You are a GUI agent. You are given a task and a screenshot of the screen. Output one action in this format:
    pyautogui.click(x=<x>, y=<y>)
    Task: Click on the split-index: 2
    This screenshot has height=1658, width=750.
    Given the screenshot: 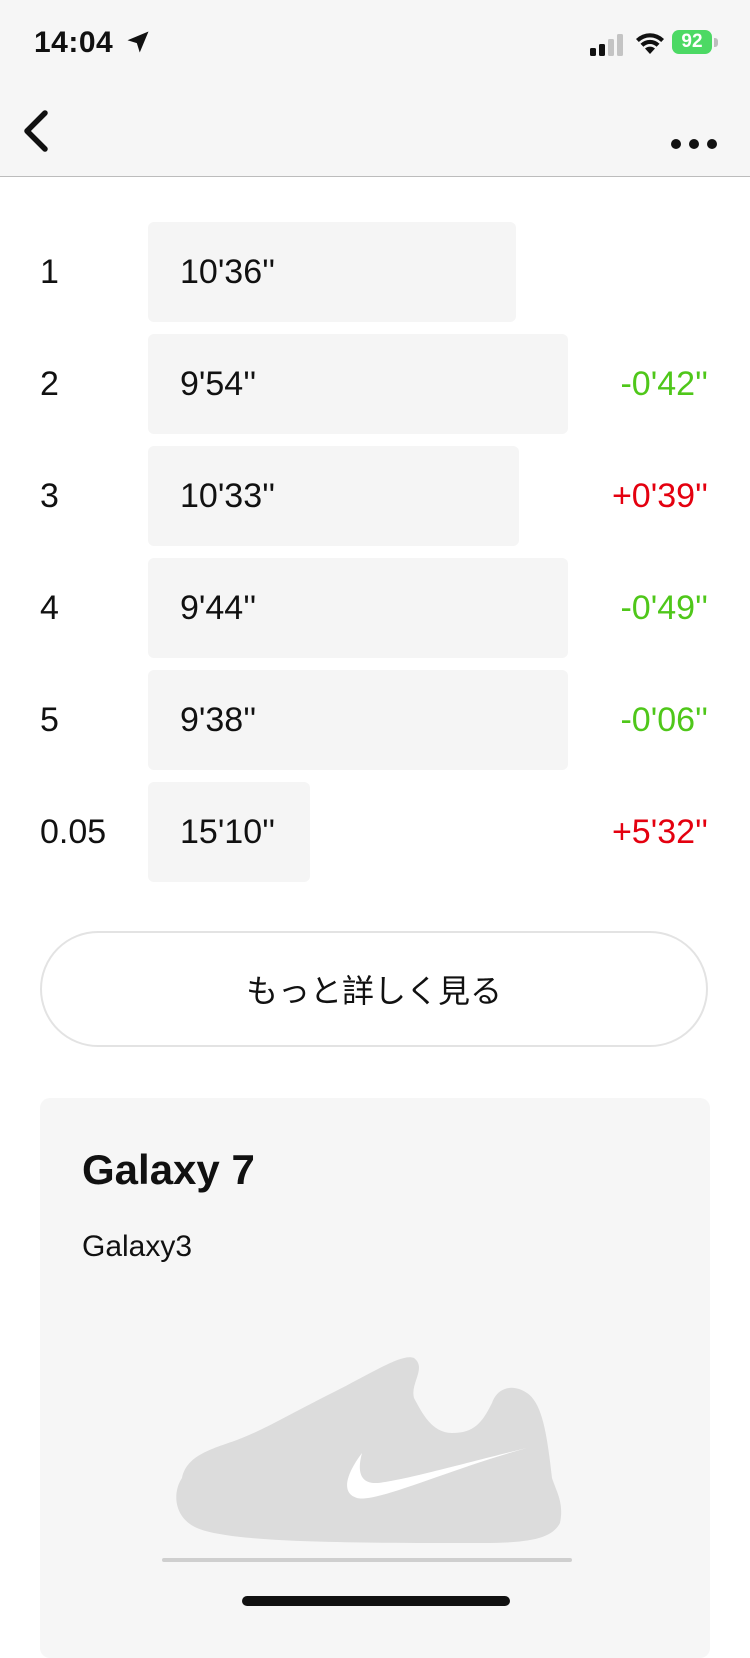 What is the action you would take?
    pyautogui.click(x=49, y=384)
    